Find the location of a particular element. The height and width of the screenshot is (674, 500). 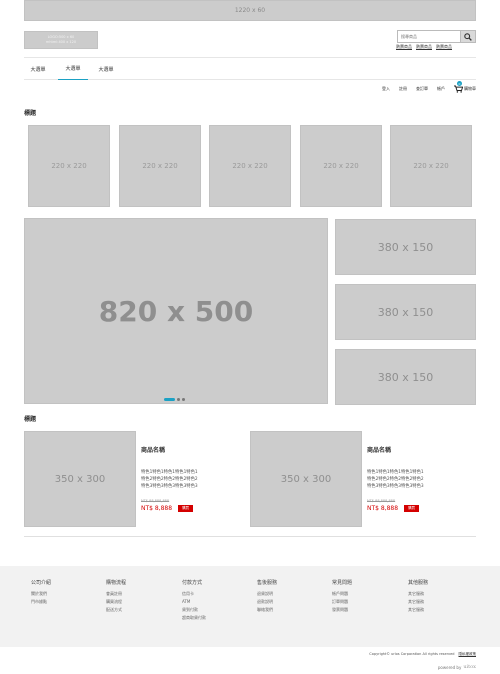

footer-link: 門市據點 is located at coordinates (41, 602).